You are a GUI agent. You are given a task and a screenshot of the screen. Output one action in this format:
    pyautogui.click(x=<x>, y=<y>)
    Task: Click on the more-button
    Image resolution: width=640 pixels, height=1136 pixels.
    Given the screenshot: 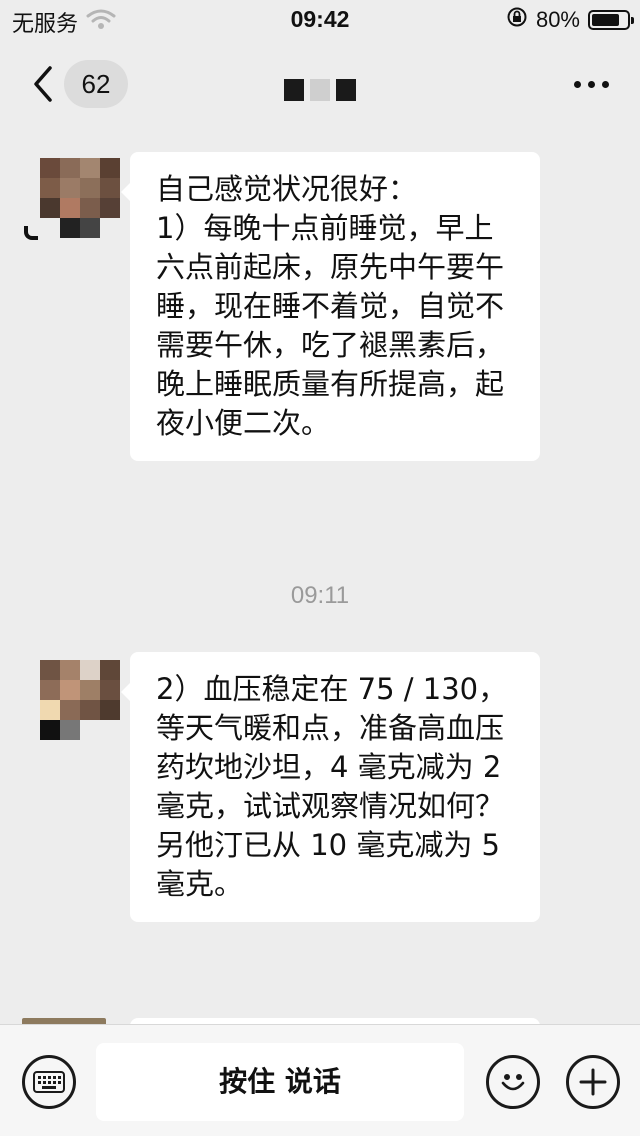 What is the action you would take?
    pyautogui.click(x=596, y=84)
    